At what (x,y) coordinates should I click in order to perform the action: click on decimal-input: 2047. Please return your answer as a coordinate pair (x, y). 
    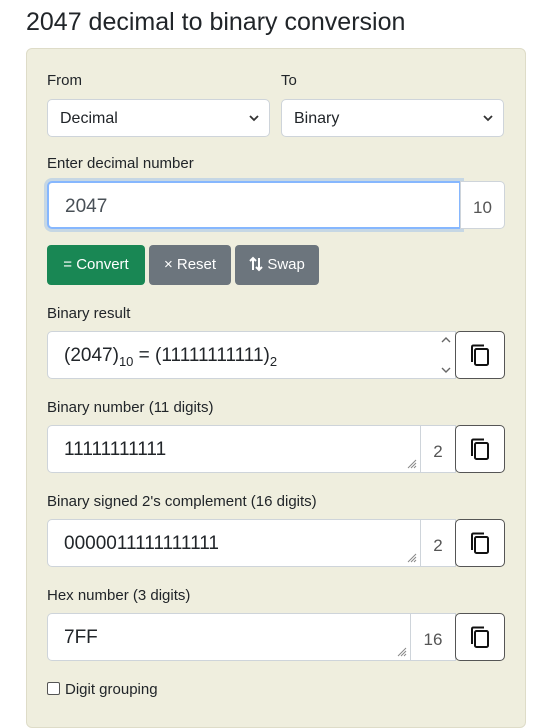
    Looking at the image, I should click on (254, 205).